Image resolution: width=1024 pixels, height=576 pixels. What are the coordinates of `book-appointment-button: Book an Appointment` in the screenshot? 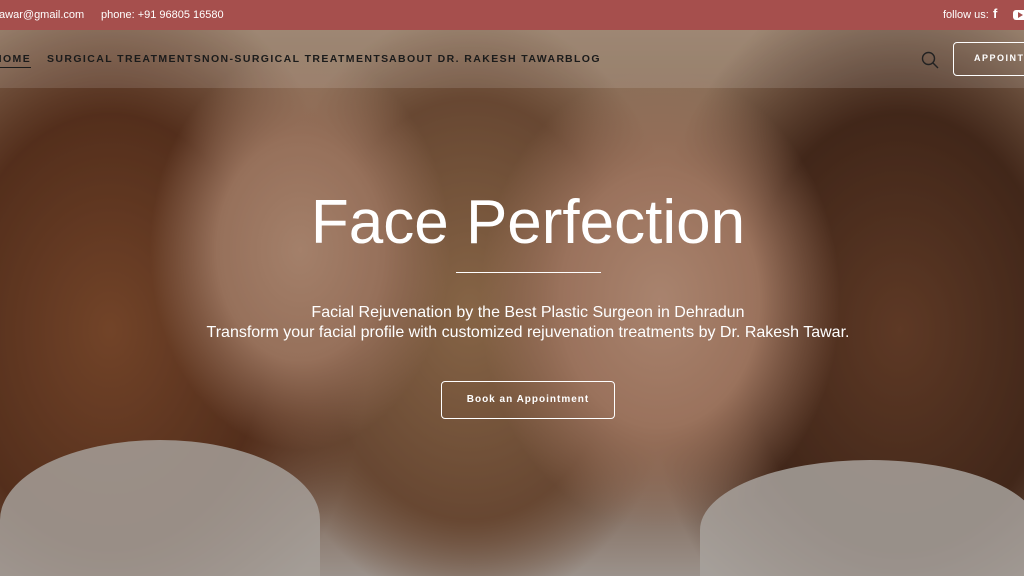 It's located at (528, 400).